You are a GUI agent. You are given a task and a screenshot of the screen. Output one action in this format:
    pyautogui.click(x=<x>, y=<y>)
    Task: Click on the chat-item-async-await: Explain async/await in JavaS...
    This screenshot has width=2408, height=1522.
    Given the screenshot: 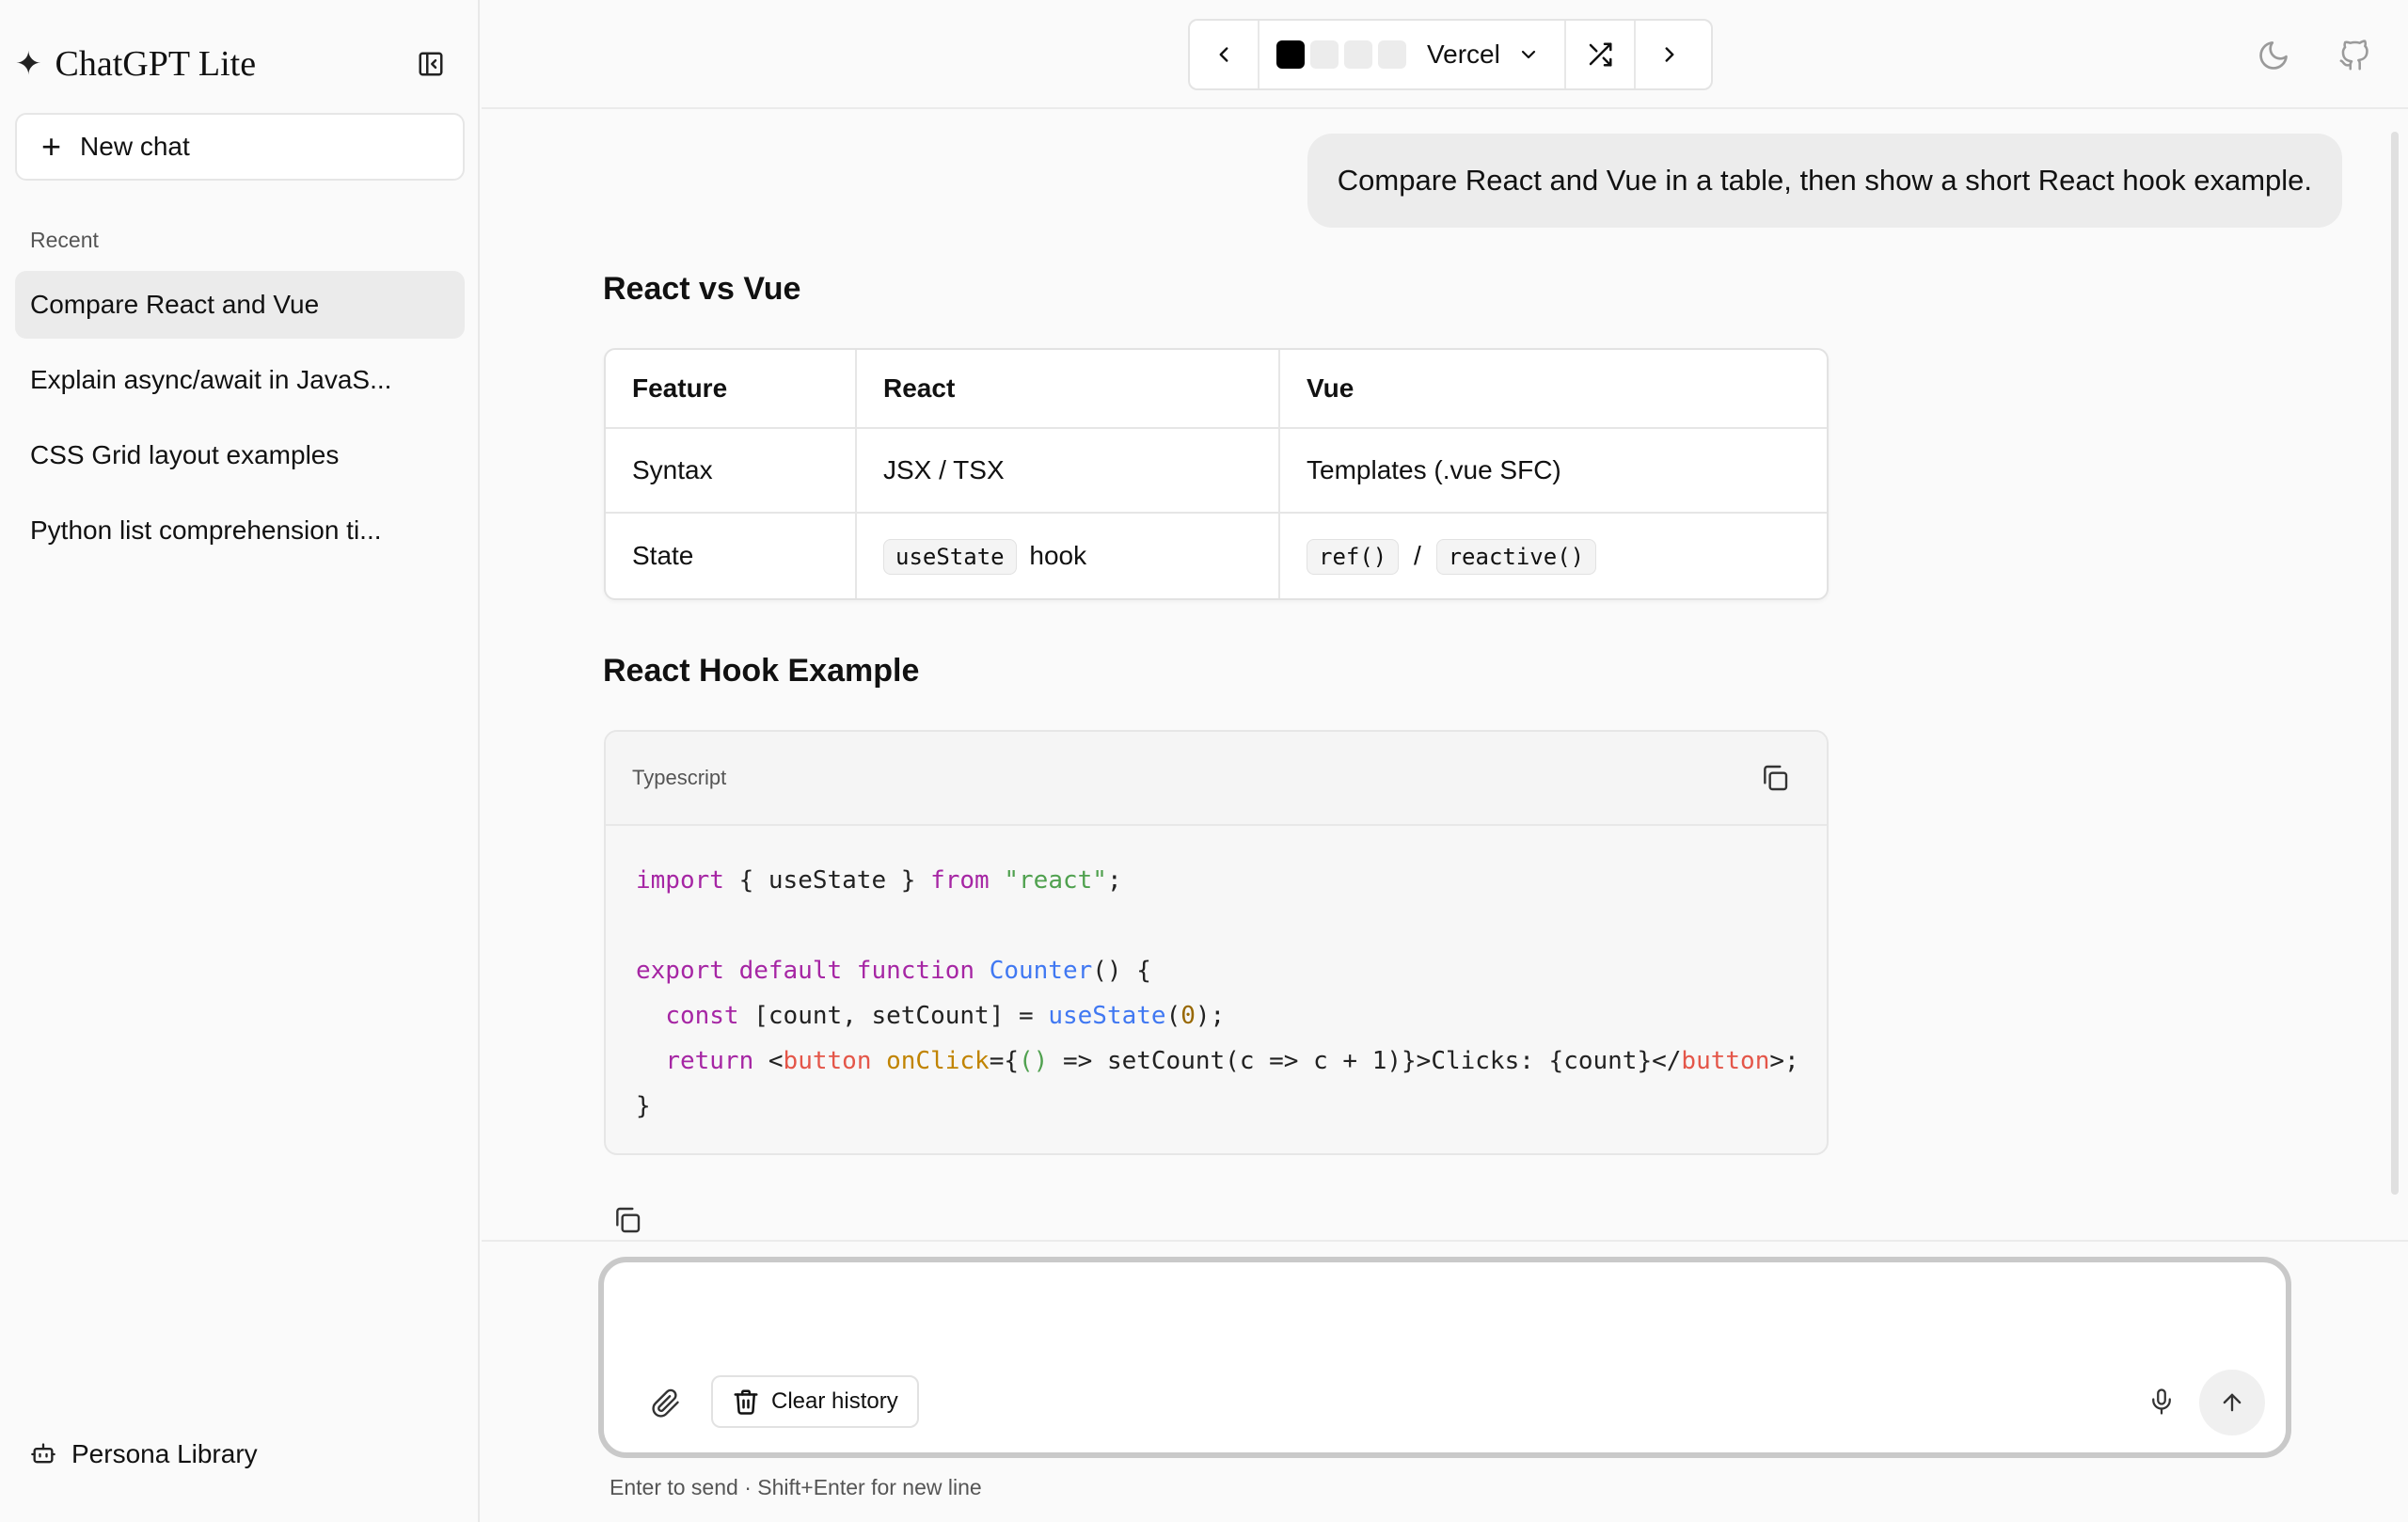 What is the action you would take?
    pyautogui.click(x=240, y=380)
    